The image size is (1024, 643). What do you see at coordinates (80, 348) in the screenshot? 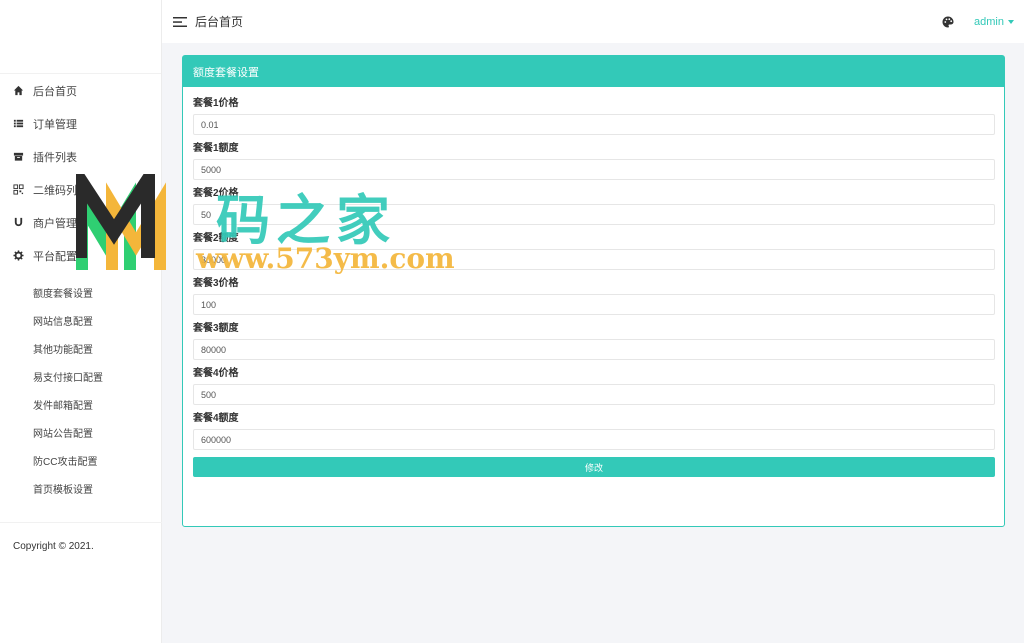
I see `sidebar-subitem-other-features: 其他功能配置` at bounding box center [80, 348].